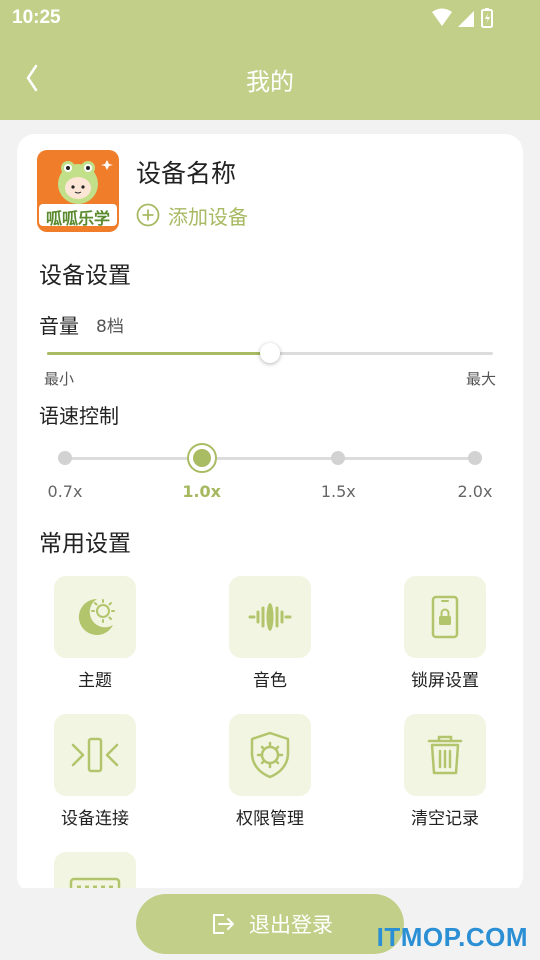  I want to click on theme-setting: 主题, so click(95, 633).